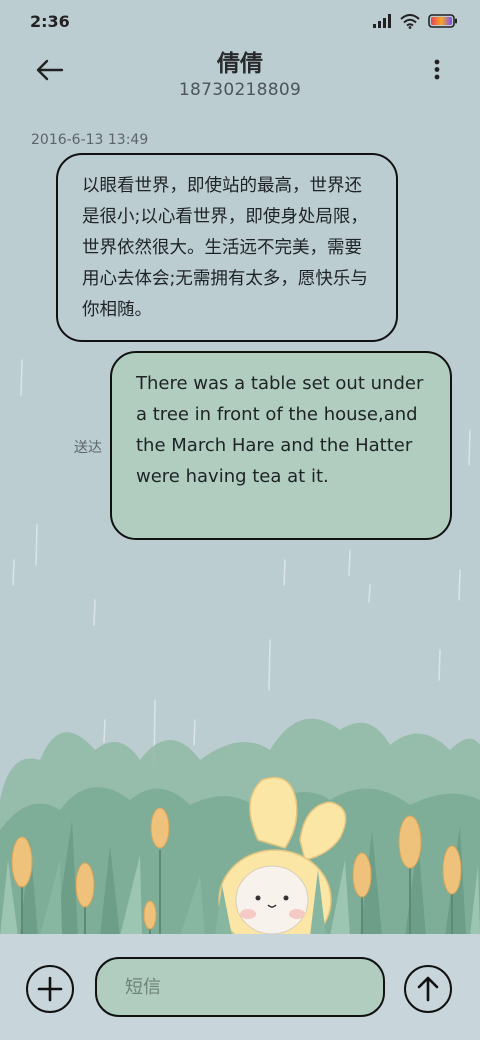 The height and width of the screenshot is (1040, 480). I want to click on plus-icon, so click(50, 989).